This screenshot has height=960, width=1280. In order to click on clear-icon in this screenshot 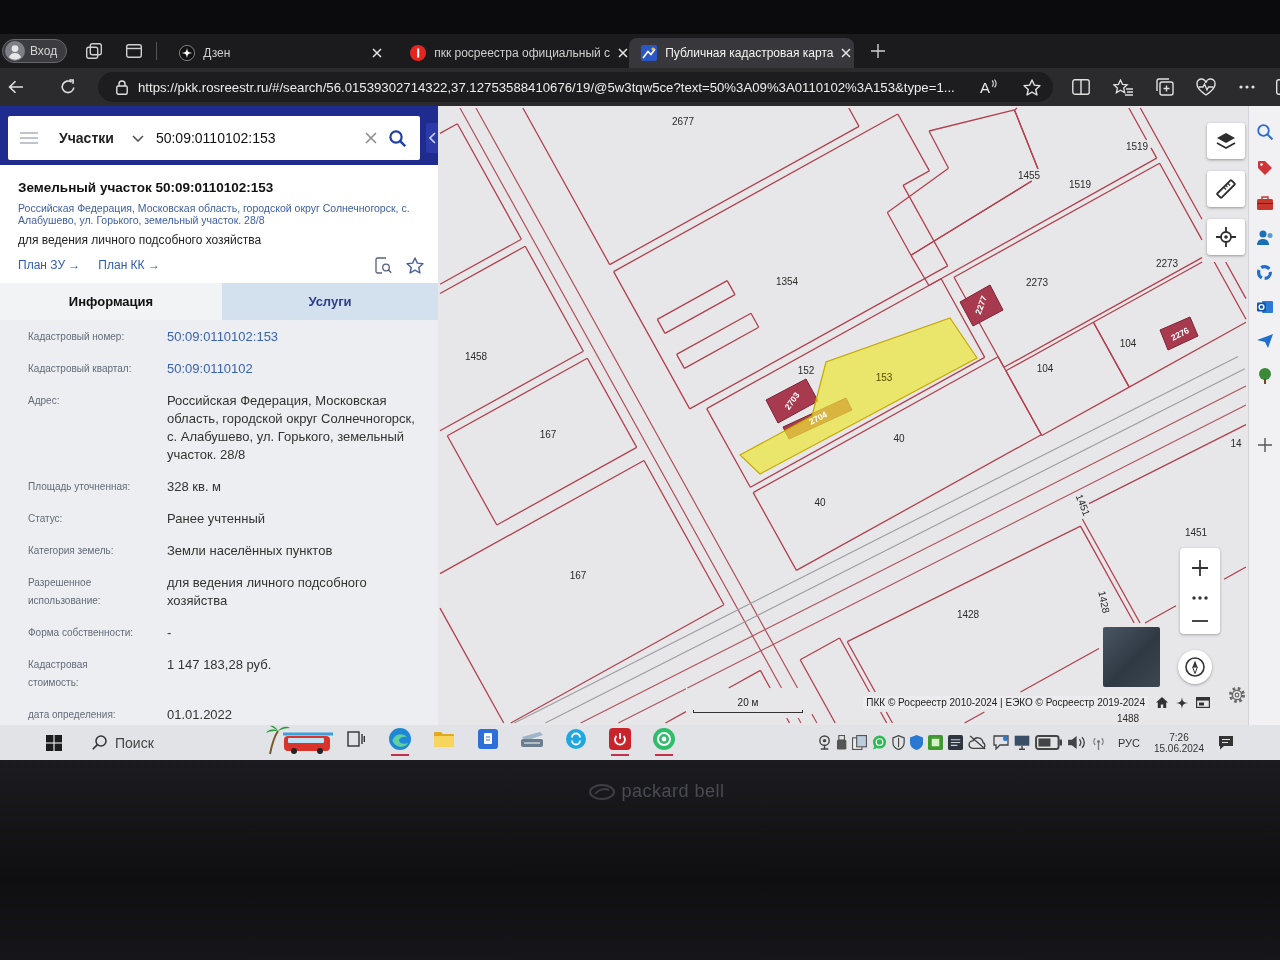, I will do `click(371, 138)`.